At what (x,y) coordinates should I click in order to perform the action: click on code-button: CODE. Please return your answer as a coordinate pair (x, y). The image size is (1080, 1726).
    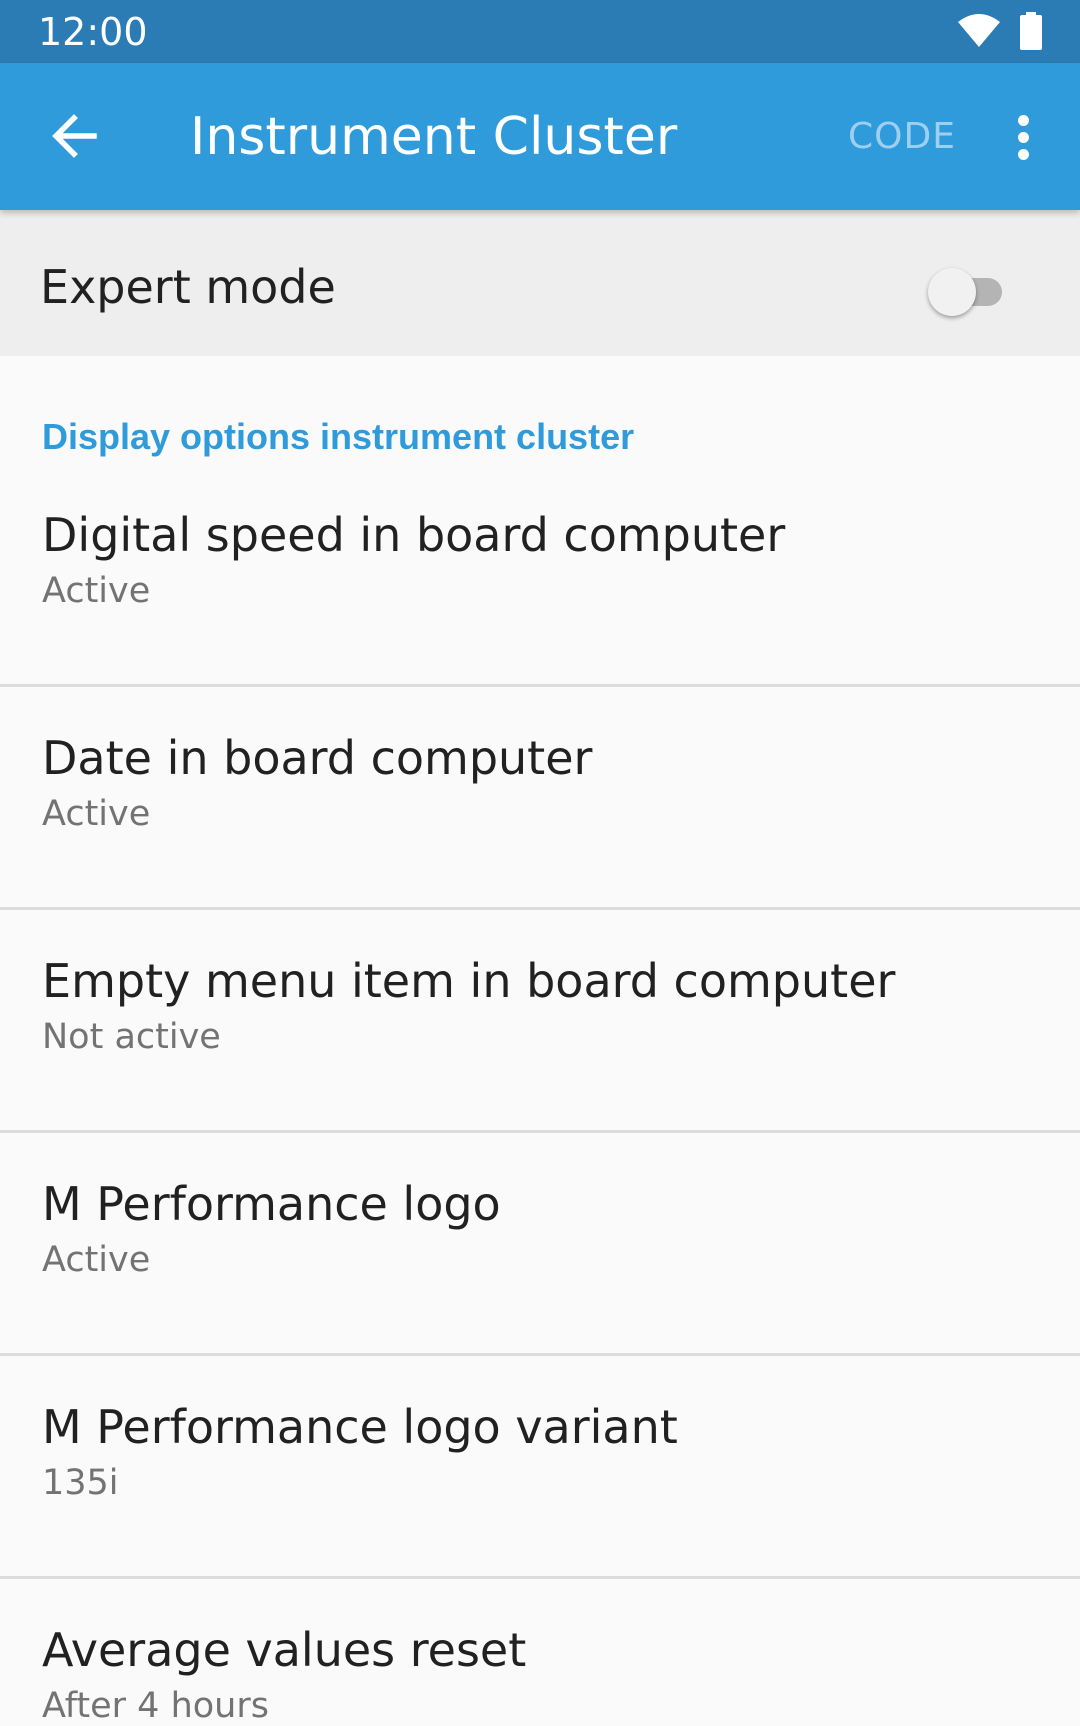
    Looking at the image, I should click on (902, 137).